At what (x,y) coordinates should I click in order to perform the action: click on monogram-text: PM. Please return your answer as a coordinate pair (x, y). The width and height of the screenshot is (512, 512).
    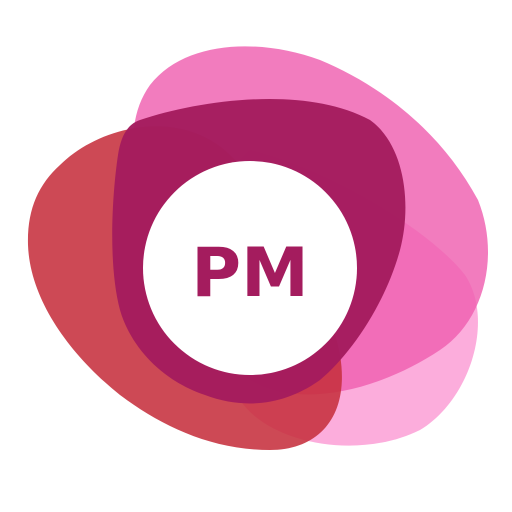
    Looking at the image, I should click on (250, 273).